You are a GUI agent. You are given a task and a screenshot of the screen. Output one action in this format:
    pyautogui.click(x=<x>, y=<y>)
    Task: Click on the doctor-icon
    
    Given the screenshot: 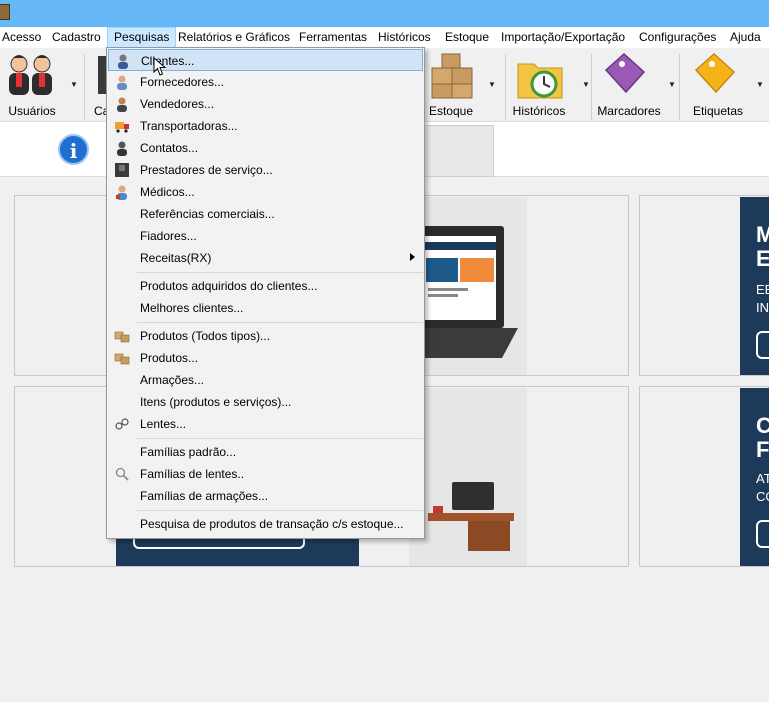 What is the action you would take?
    pyautogui.click(x=121, y=192)
    